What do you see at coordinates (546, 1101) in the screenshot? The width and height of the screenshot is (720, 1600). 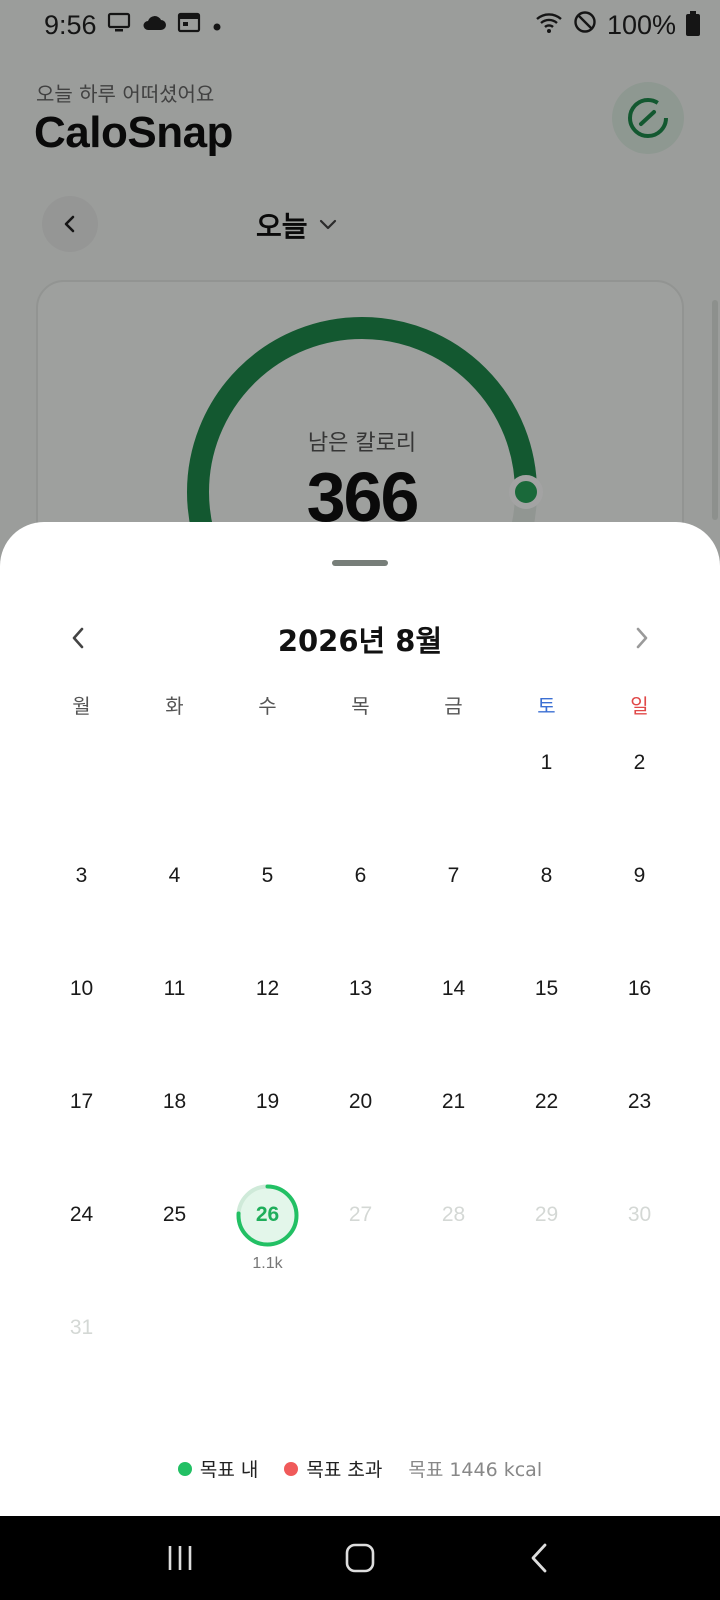 I see `day-number: 22` at bounding box center [546, 1101].